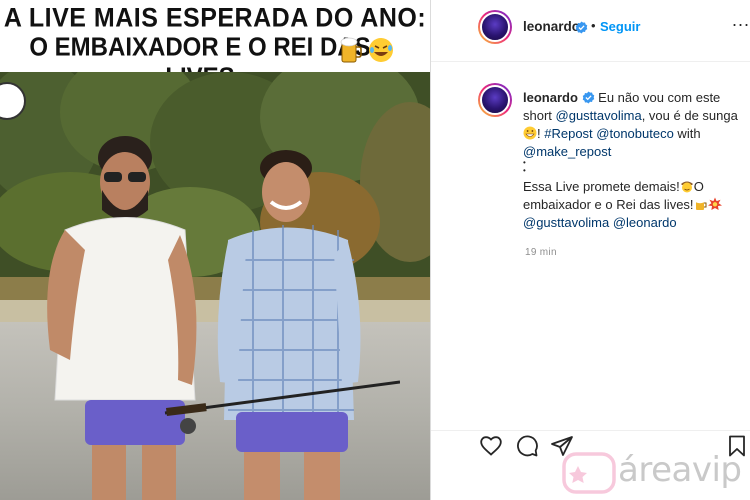 Image resolution: width=750 pixels, height=500 pixels. Describe the element at coordinates (527, 446) in the screenshot. I see `comment-icon` at that location.